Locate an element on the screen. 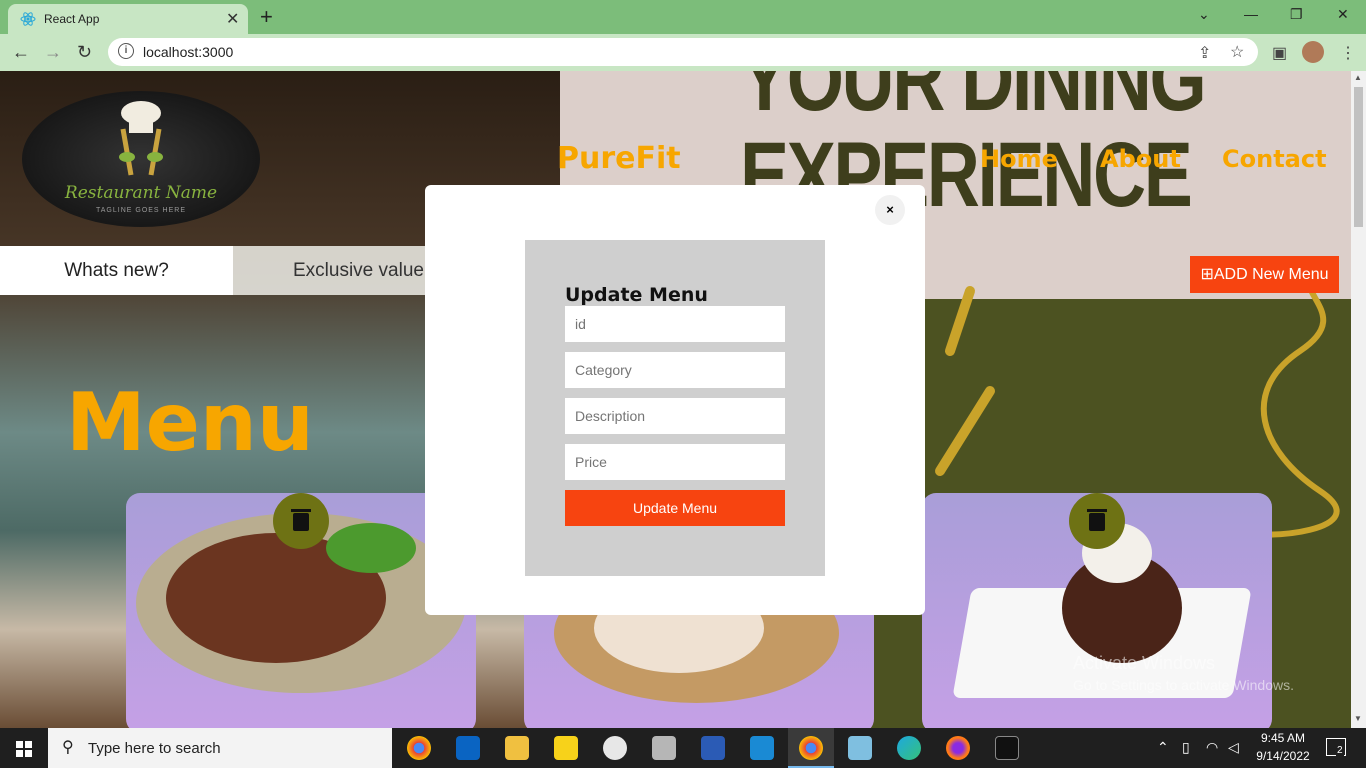 The width and height of the screenshot is (1366, 773). description-field is located at coordinates (675, 416).